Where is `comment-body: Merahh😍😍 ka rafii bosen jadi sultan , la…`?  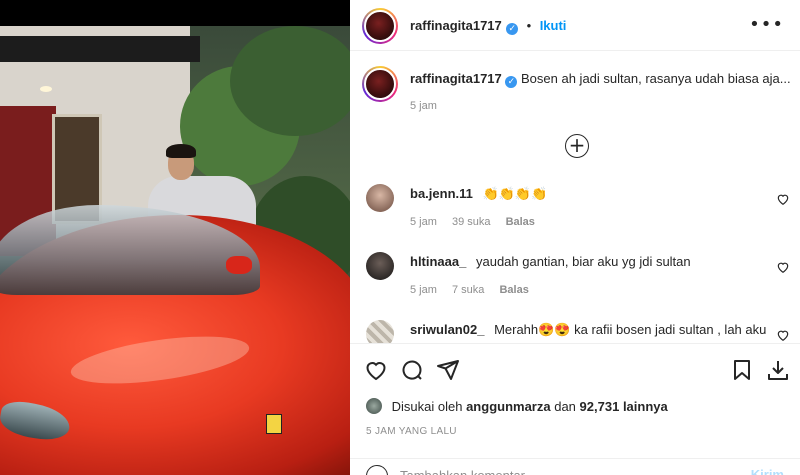 comment-body: Merahh😍😍 ka rafii bosen jadi sultan , la… is located at coordinates (630, 329).